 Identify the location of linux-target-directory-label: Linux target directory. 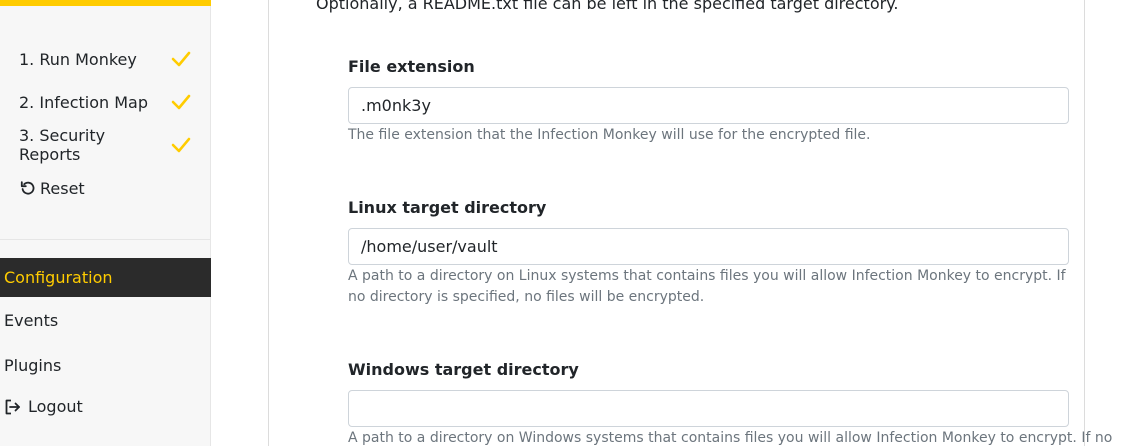
(447, 207).